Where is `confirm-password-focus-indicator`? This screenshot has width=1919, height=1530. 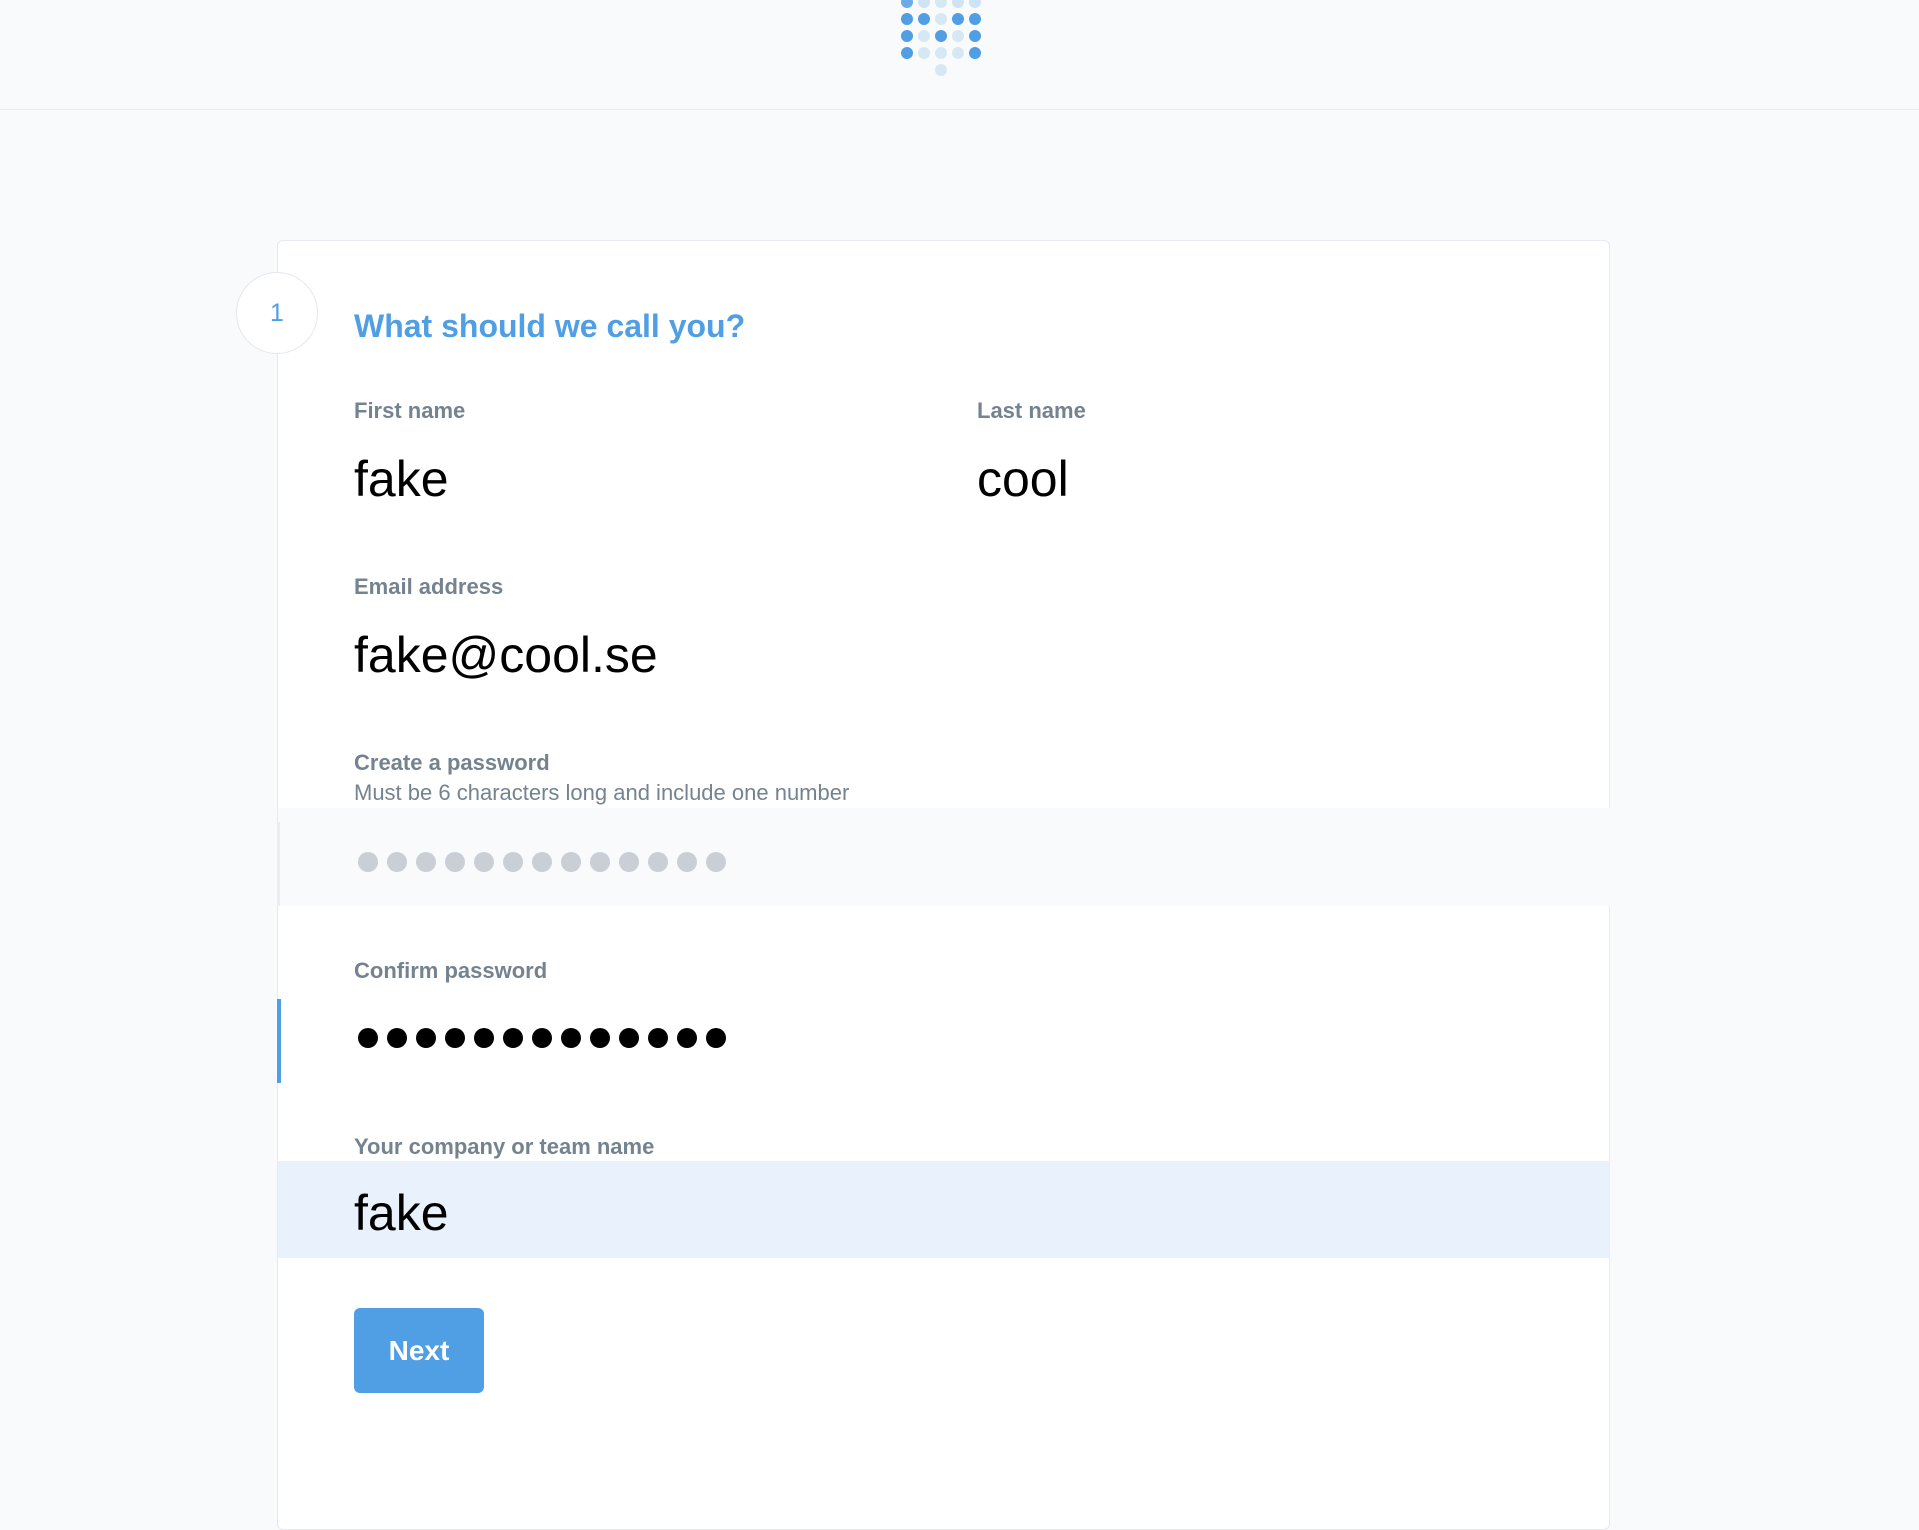 confirm-password-focus-indicator is located at coordinates (279, 1041).